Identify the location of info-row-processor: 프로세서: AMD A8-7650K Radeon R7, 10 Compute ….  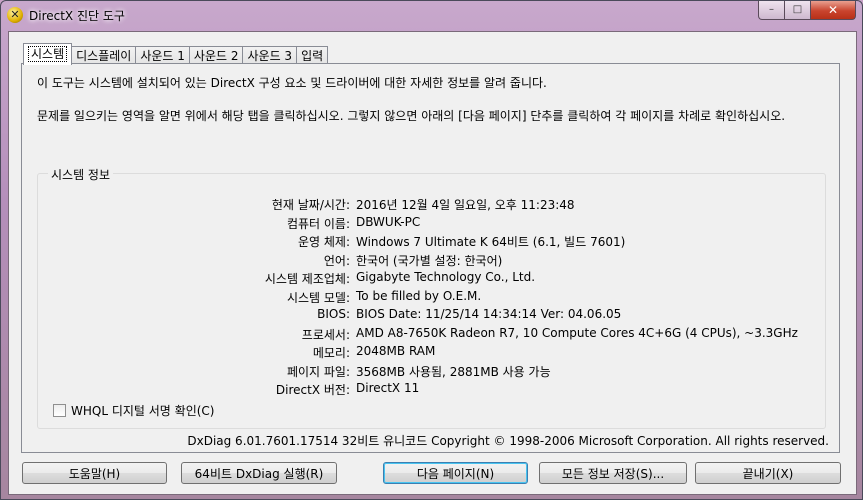
(431, 335).